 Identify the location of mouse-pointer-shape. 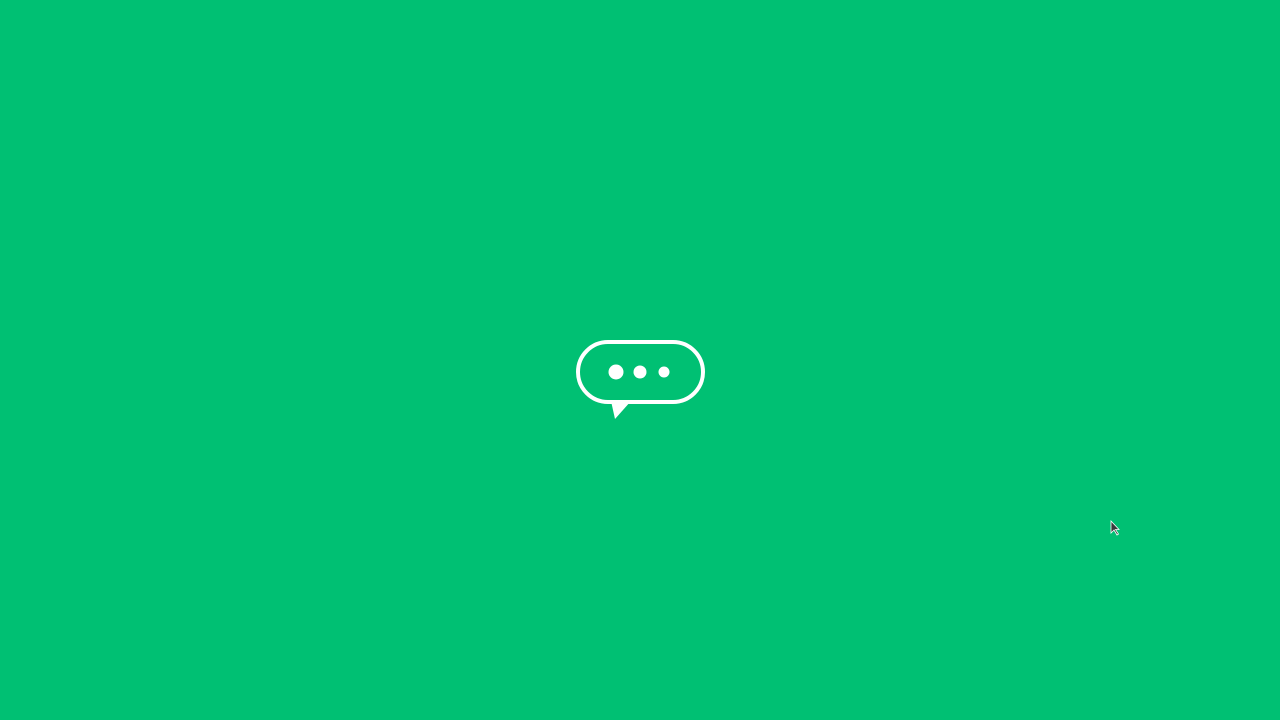
(1115, 528).